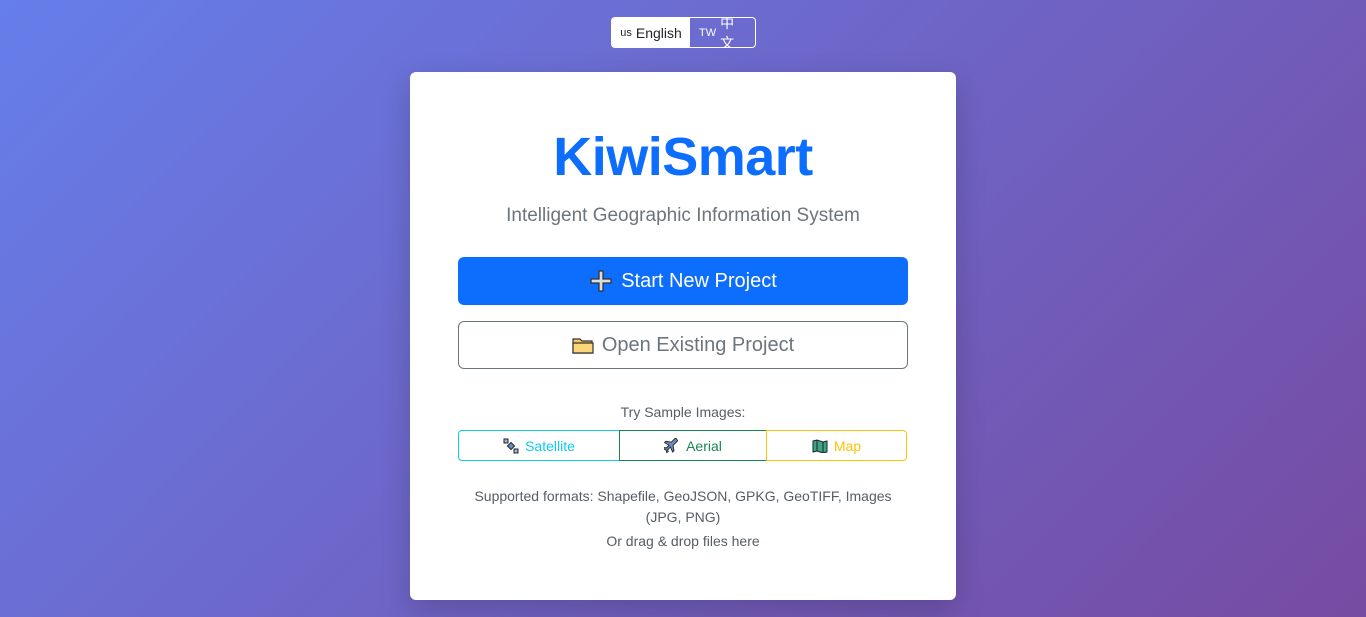 This screenshot has width=1366, height=617. Describe the element at coordinates (601, 281) in the screenshot. I see `plus-icon` at that location.